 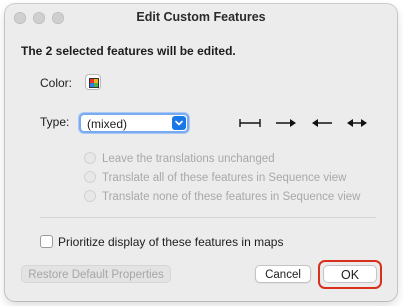 What do you see at coordinates (208, 217) in the screenshot?
I see `divider` at bounding box center [208, 217].